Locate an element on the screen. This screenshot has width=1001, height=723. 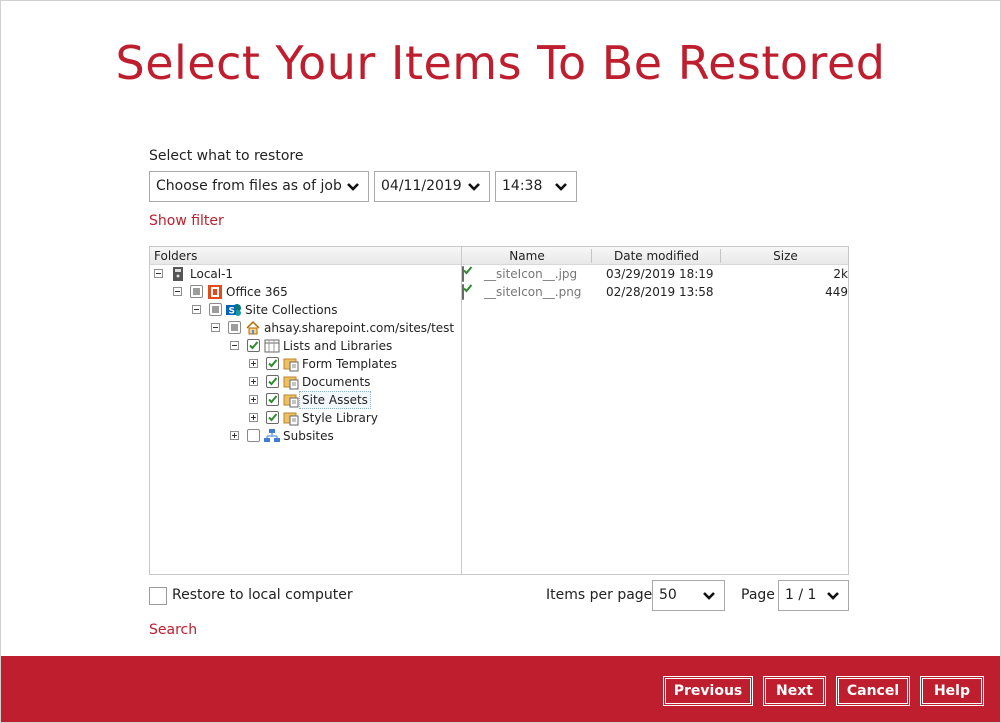
help-button: Help is located at coordinates (952, 691).